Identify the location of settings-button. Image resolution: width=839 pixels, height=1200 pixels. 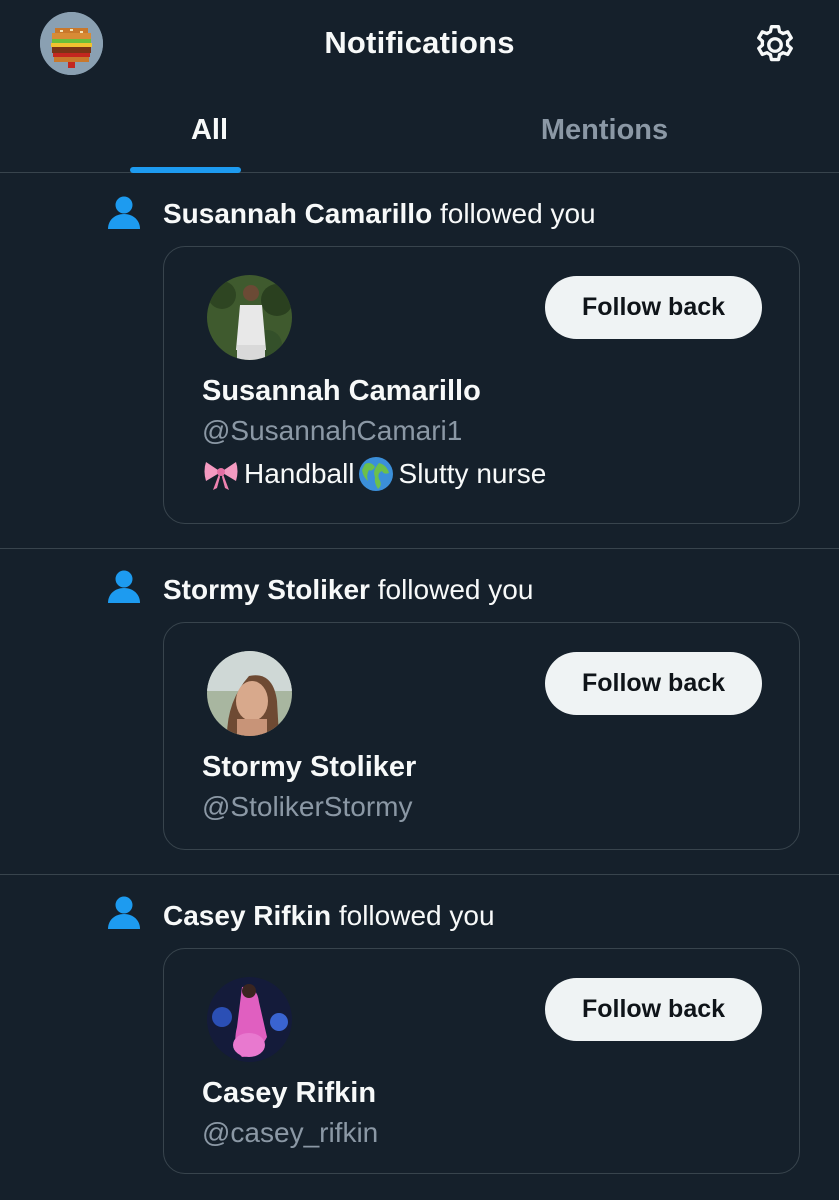
(775, 45).